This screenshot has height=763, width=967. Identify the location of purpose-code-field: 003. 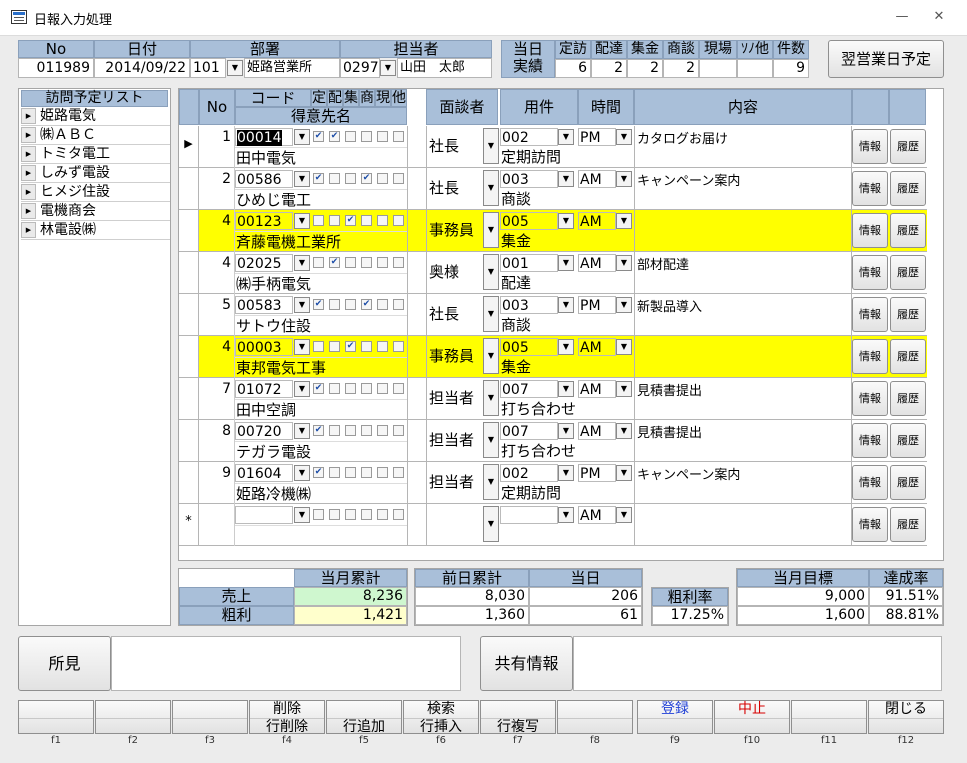
(529, 305).